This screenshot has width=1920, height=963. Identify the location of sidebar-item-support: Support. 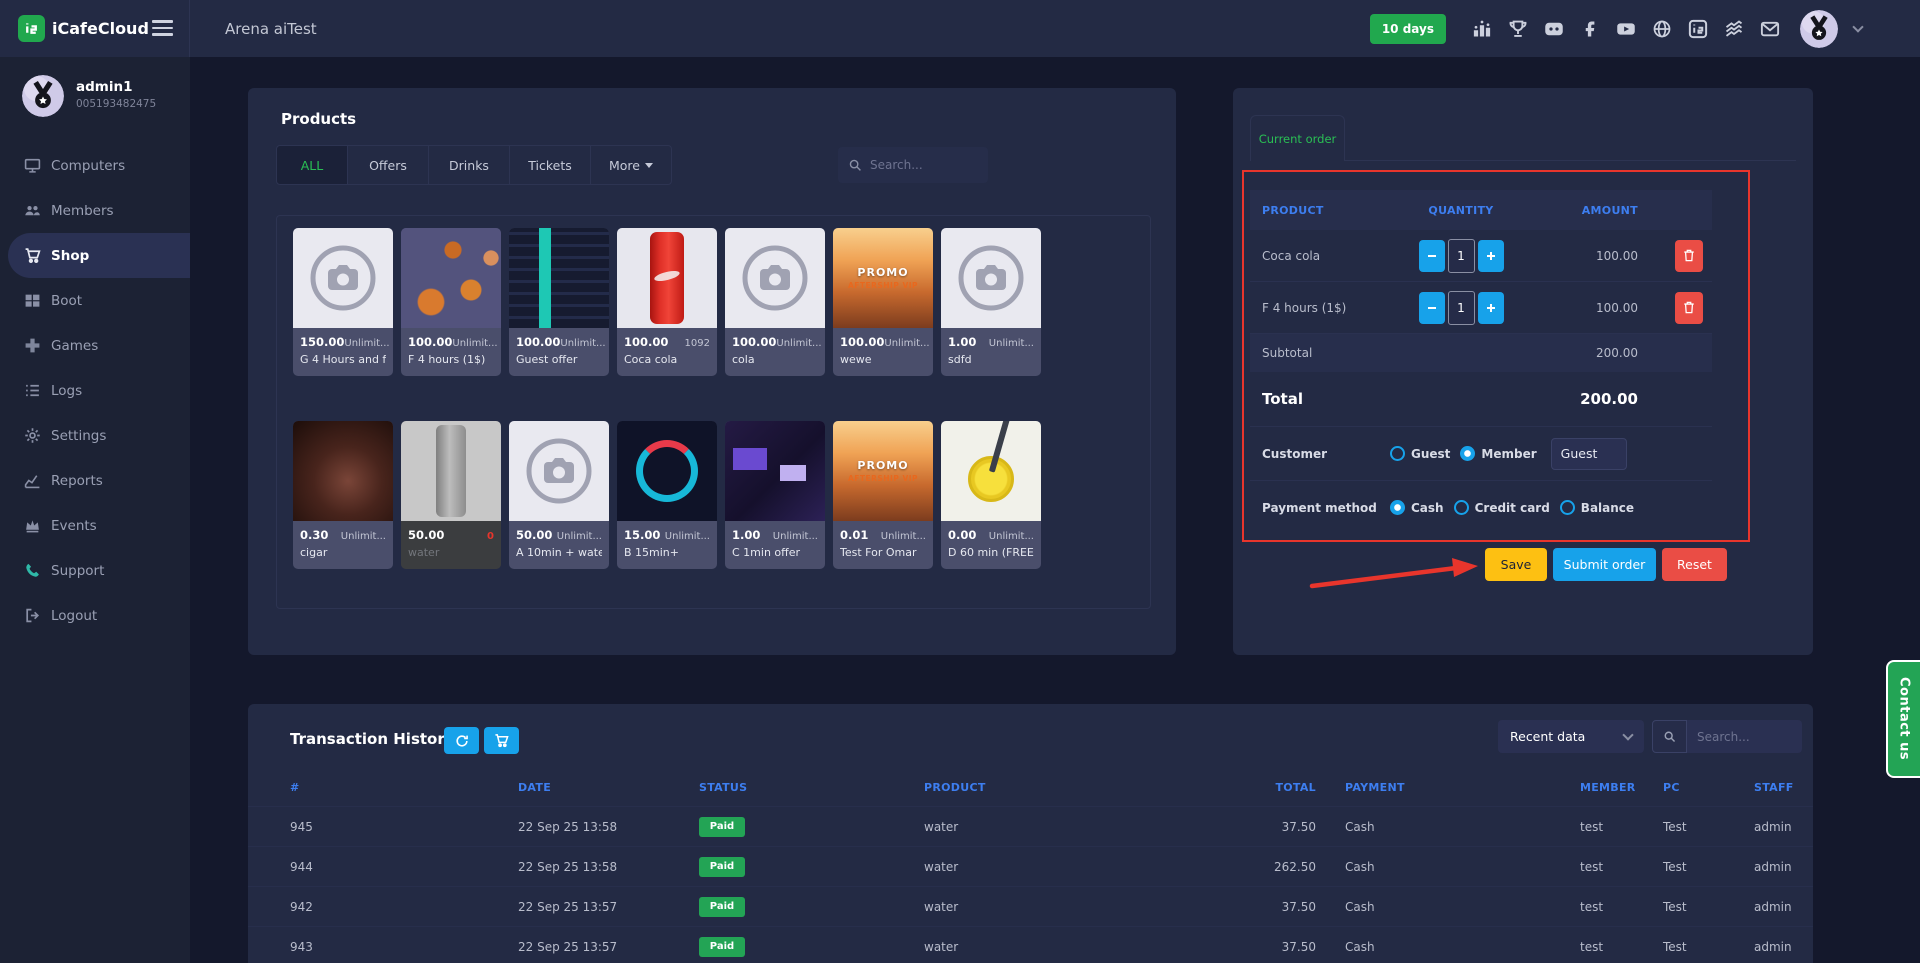
(95, 570).